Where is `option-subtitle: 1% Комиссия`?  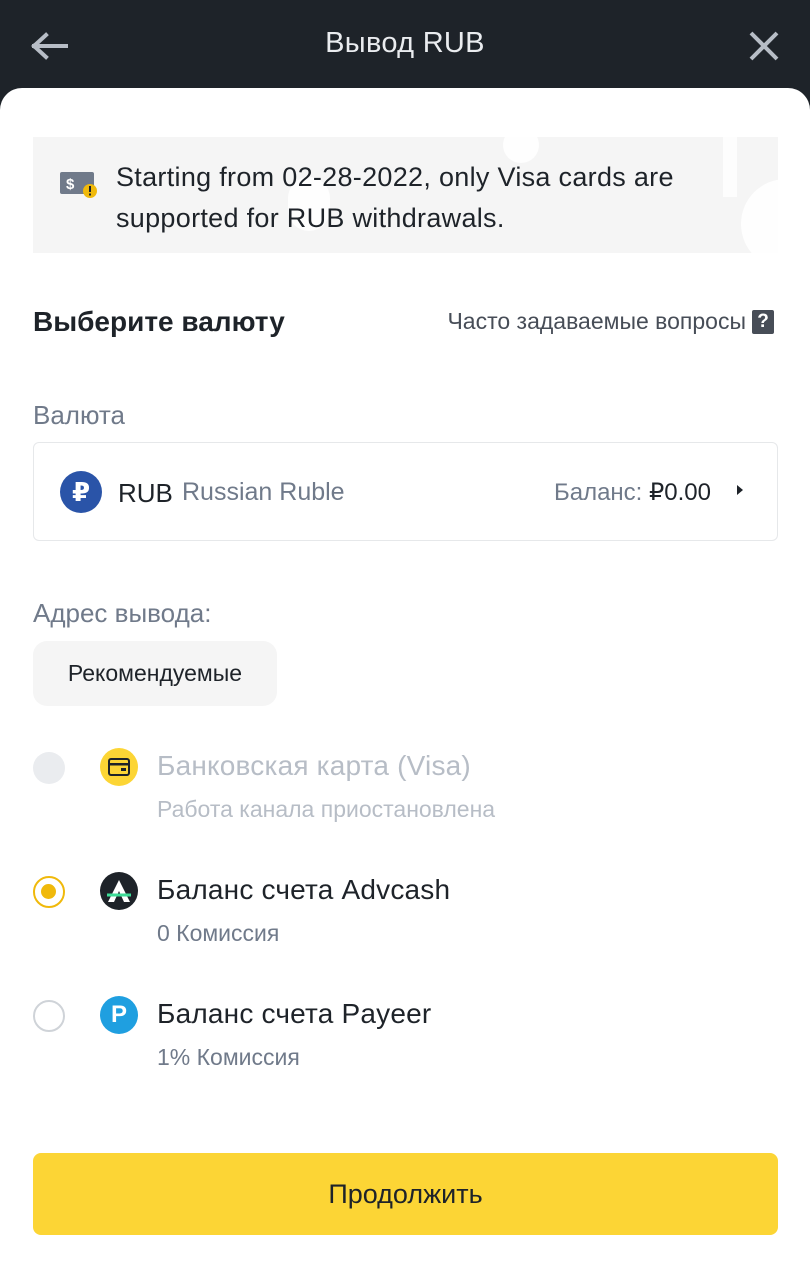
option-subtitle: 1% Комиссия is located at coordinates (228, 1057).